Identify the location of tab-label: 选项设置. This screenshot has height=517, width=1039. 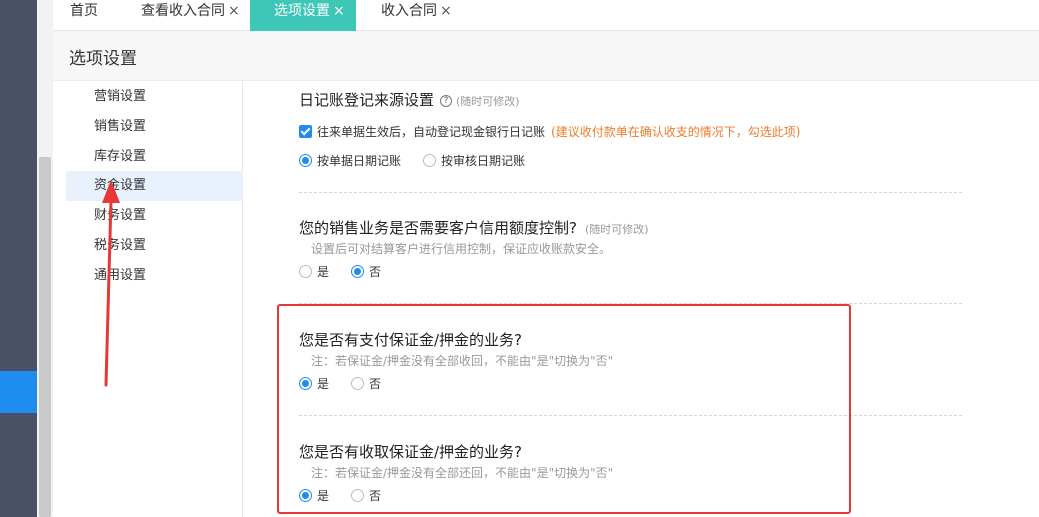
(302, 11).